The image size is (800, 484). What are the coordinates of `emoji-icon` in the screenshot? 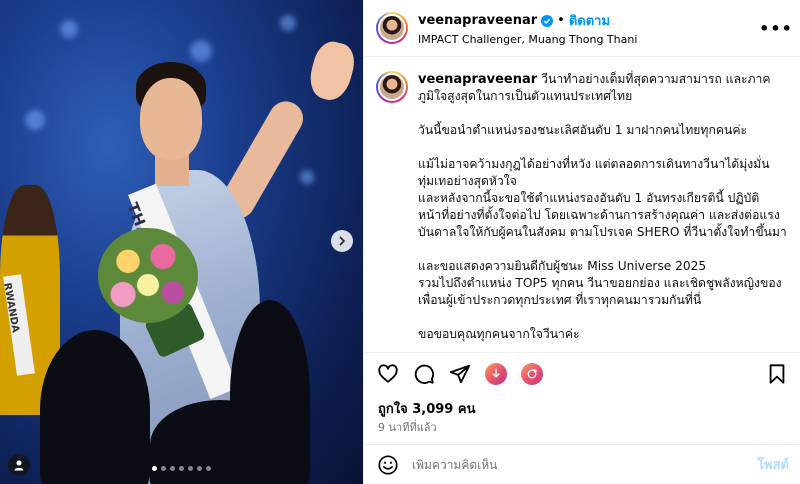 It's located at (388, 464).